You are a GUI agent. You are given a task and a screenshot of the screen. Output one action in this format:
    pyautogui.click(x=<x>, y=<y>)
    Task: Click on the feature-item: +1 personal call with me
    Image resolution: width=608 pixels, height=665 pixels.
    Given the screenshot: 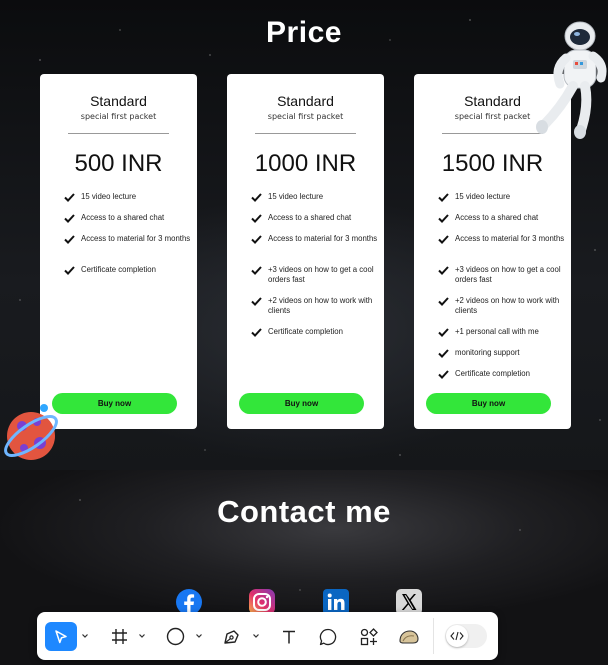 What is the action you would take?
    pyautogui.click(x=510, y=332)
    